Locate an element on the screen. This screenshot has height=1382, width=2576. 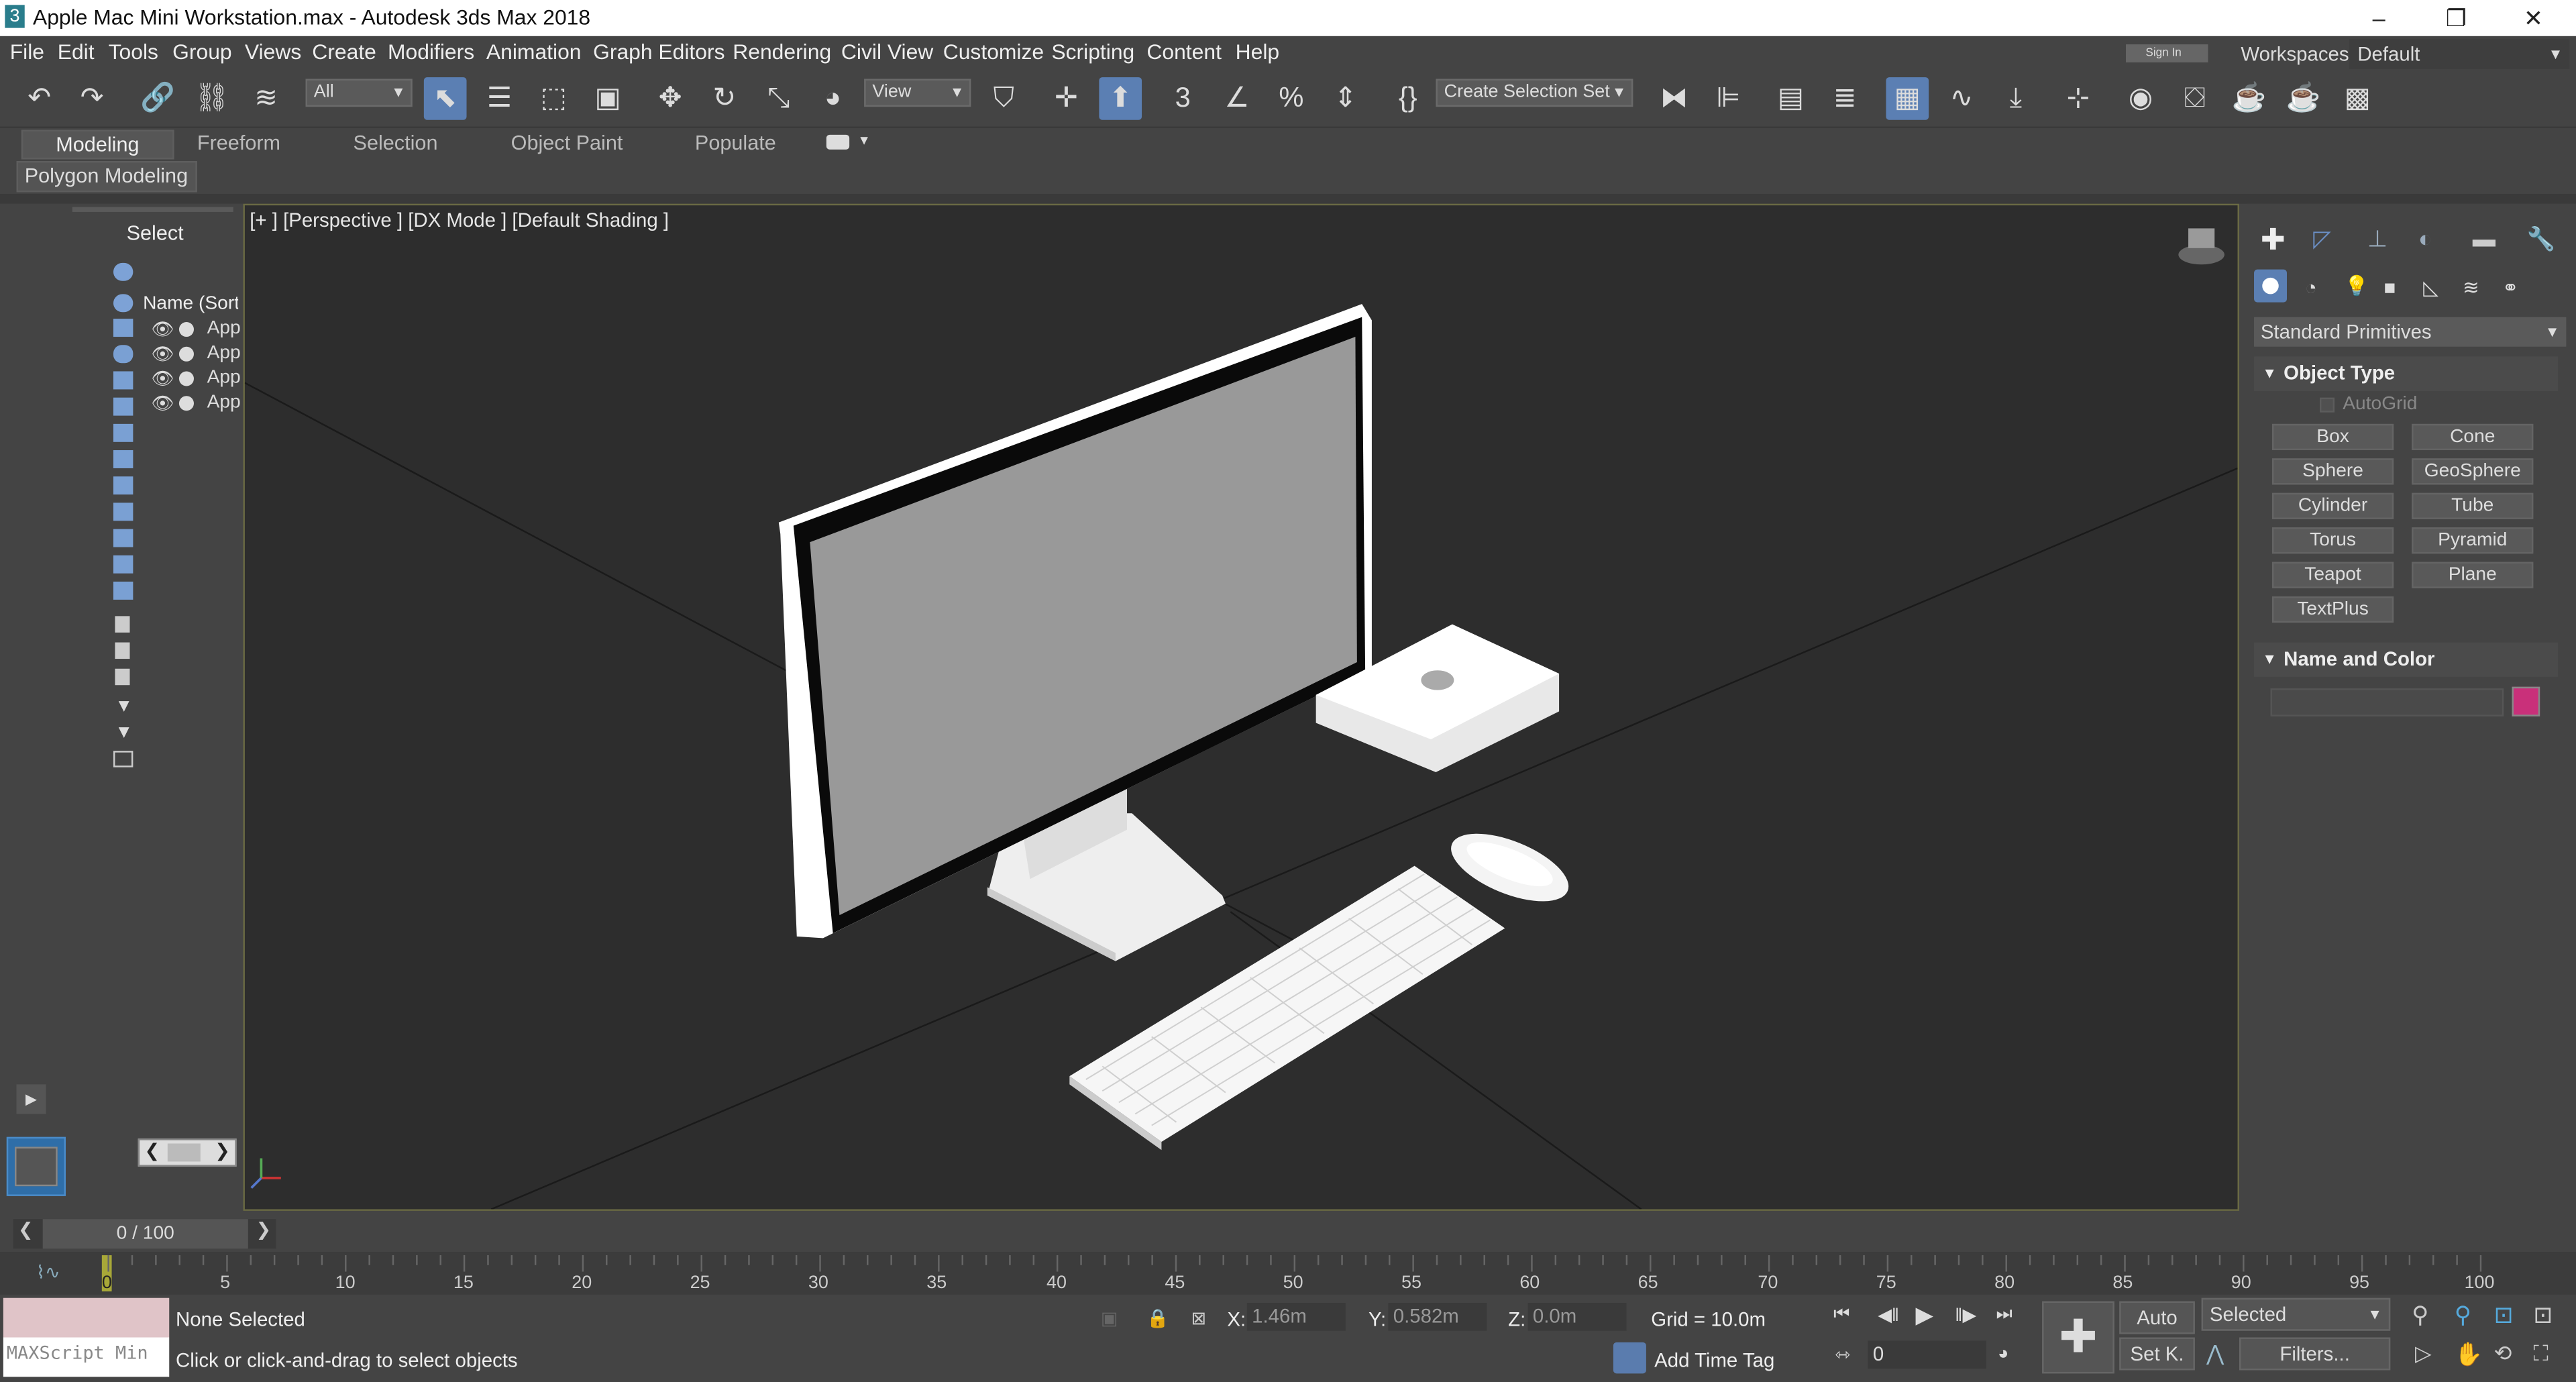
tab-populate: Populate is located at coordinates (735, 142).